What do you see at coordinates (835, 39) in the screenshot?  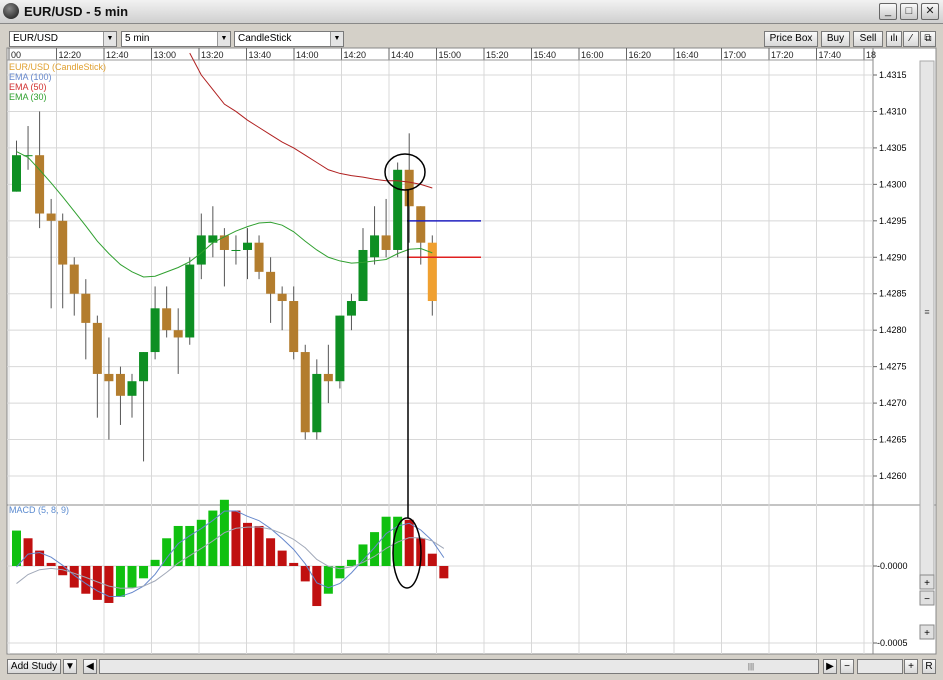 I see `buy-button: Buy` at bounding box center [835, 39].